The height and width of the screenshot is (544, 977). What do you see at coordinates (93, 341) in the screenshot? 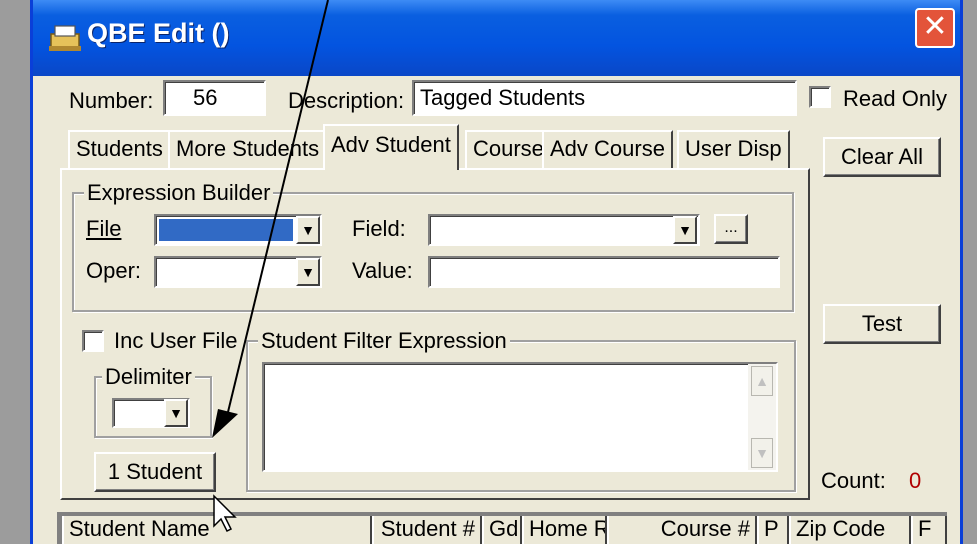
I see `inc-user-file-checkbox` at bounding box center [93, 341].